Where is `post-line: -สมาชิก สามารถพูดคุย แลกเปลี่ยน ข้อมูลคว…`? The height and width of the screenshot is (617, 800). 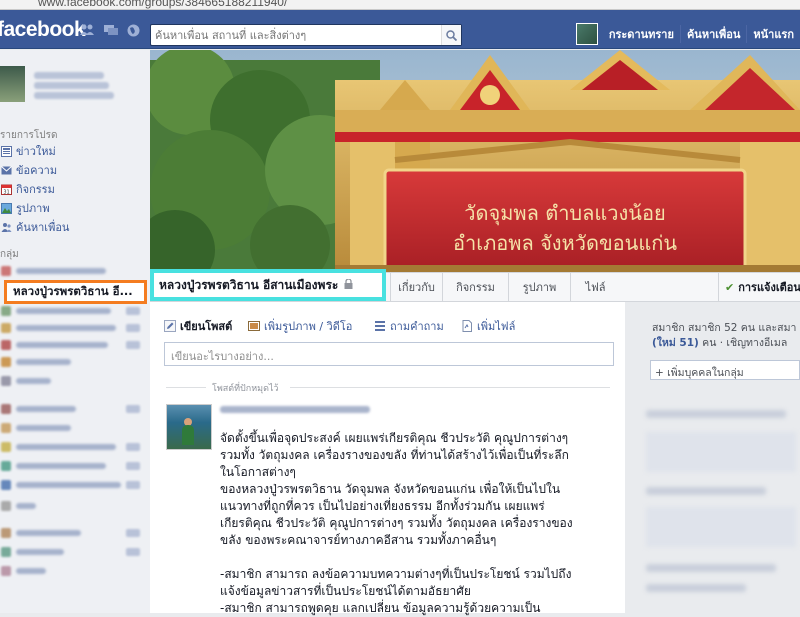 post-line: -สมาชิก สามารถพูดคุย แลกเปลี่ยน ข้อมูลคว… is located at coordinates (380, 608).